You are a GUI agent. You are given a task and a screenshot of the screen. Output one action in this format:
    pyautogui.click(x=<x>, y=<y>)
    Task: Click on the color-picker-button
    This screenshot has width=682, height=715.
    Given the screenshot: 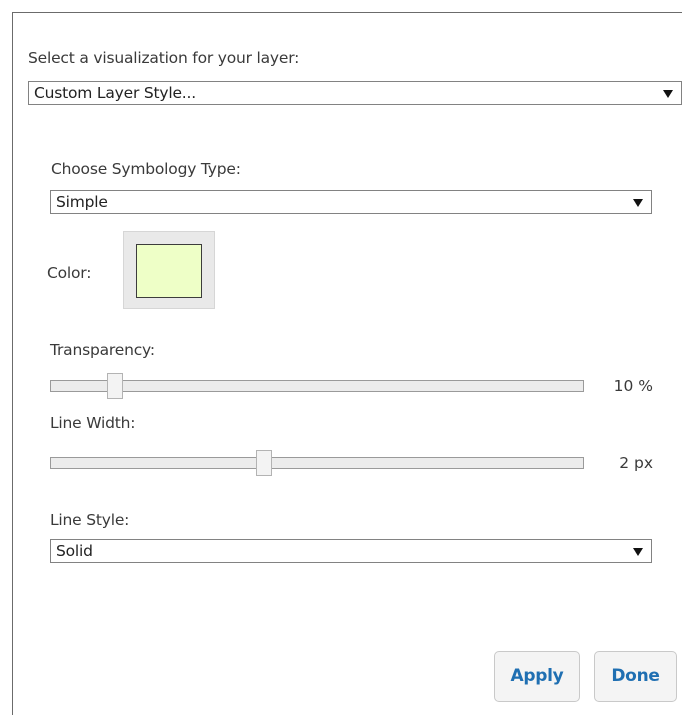 What is the action you would take?
    pyautogui.click(x=169, y=270)
    